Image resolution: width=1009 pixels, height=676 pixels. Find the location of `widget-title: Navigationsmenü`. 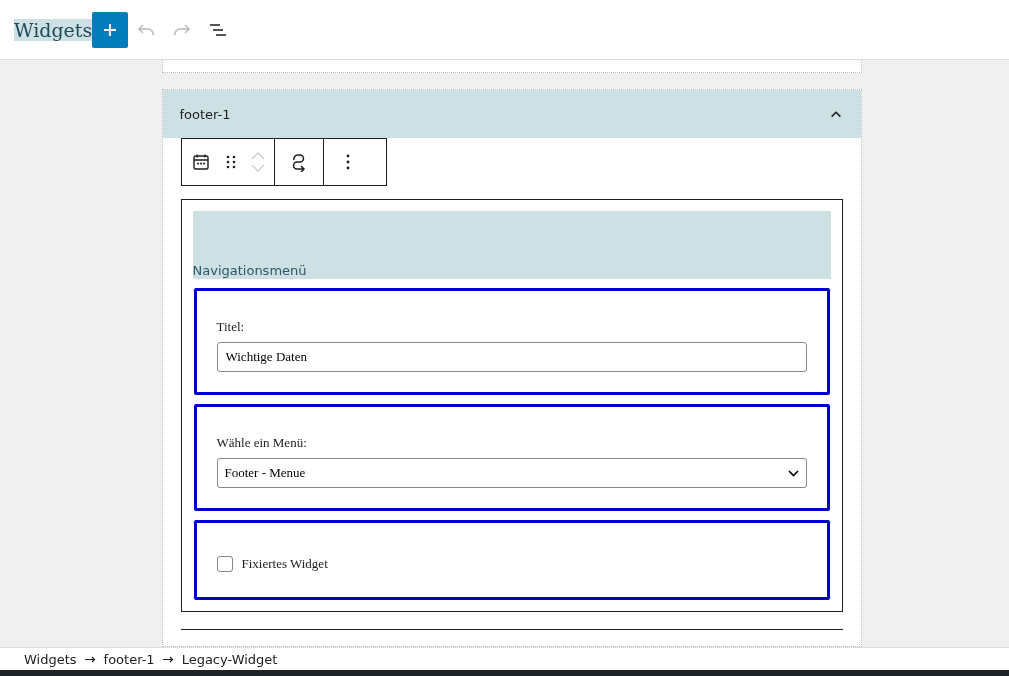

widget-title: Navigationsmenü is located at coordinates (249, 271).